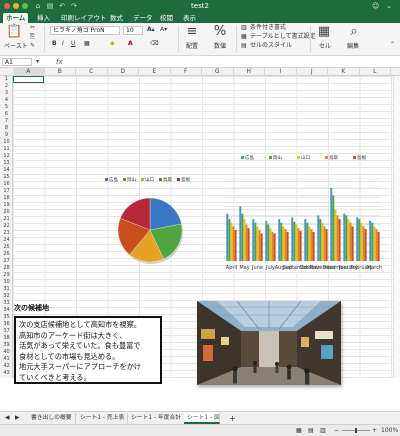 Image resolution: width=400 pixels, height=436 pixels. Describe the element at coordinates (84, 18) in the screenshot. I see `tab-page-layout: 印刷レイアウト` at that location.